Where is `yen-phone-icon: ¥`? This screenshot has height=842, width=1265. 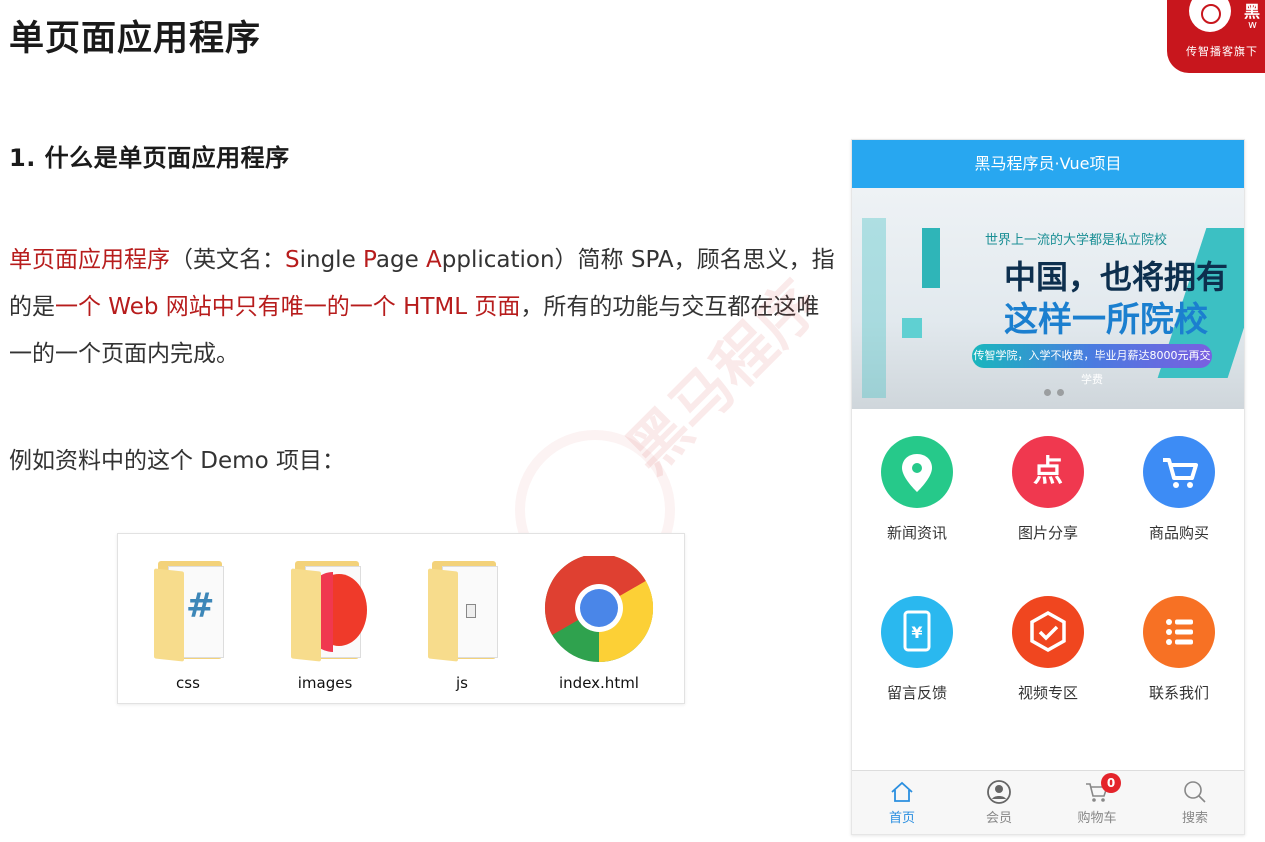 yen-phone-icon: ¥ is located at coordinates (917, 632).